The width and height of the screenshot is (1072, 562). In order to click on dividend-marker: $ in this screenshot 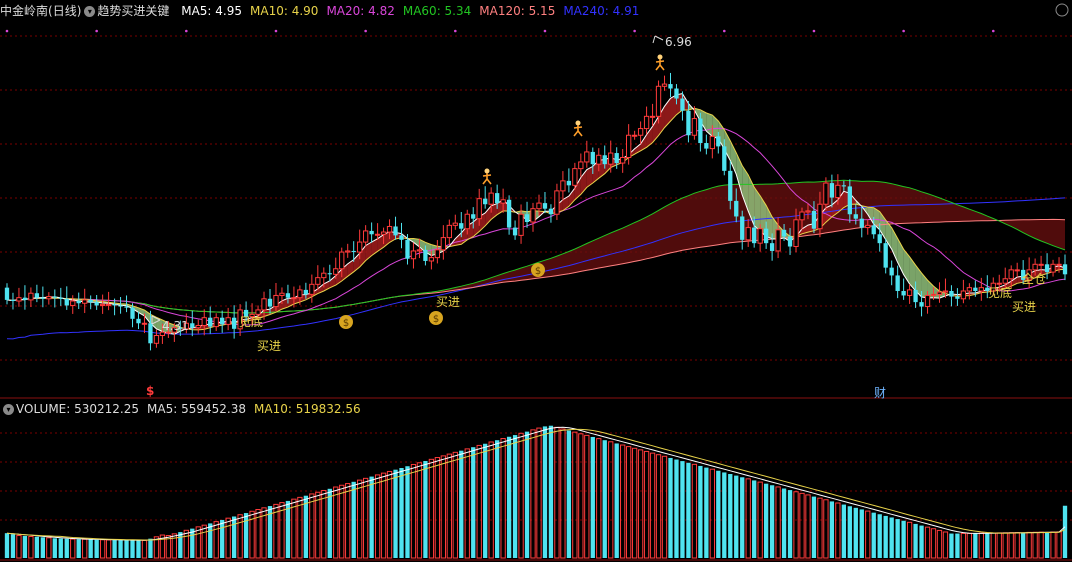, I will do `click(150, 391)`.